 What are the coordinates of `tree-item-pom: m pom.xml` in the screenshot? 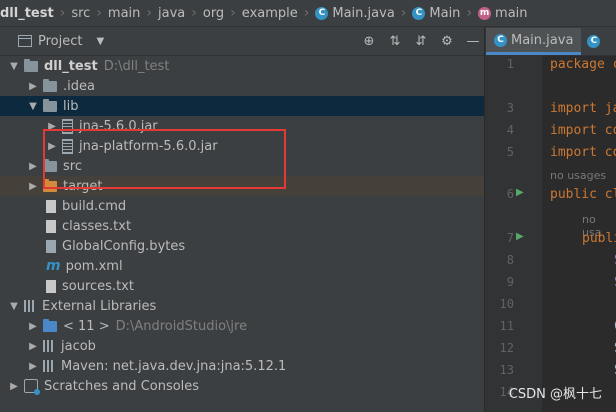 It's located at (242, 266).